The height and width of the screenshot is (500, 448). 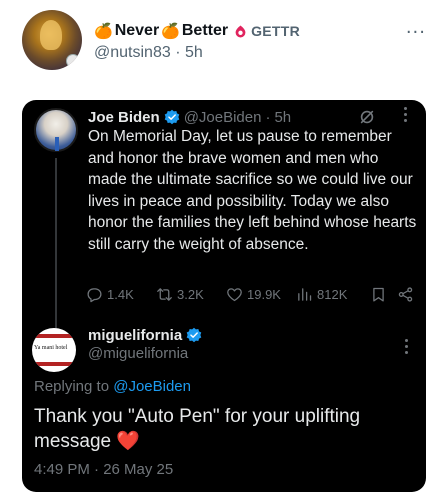 I want to click on reply-timestamp: 4:49 PM · 26 May 25, so click(x=103, y=469).